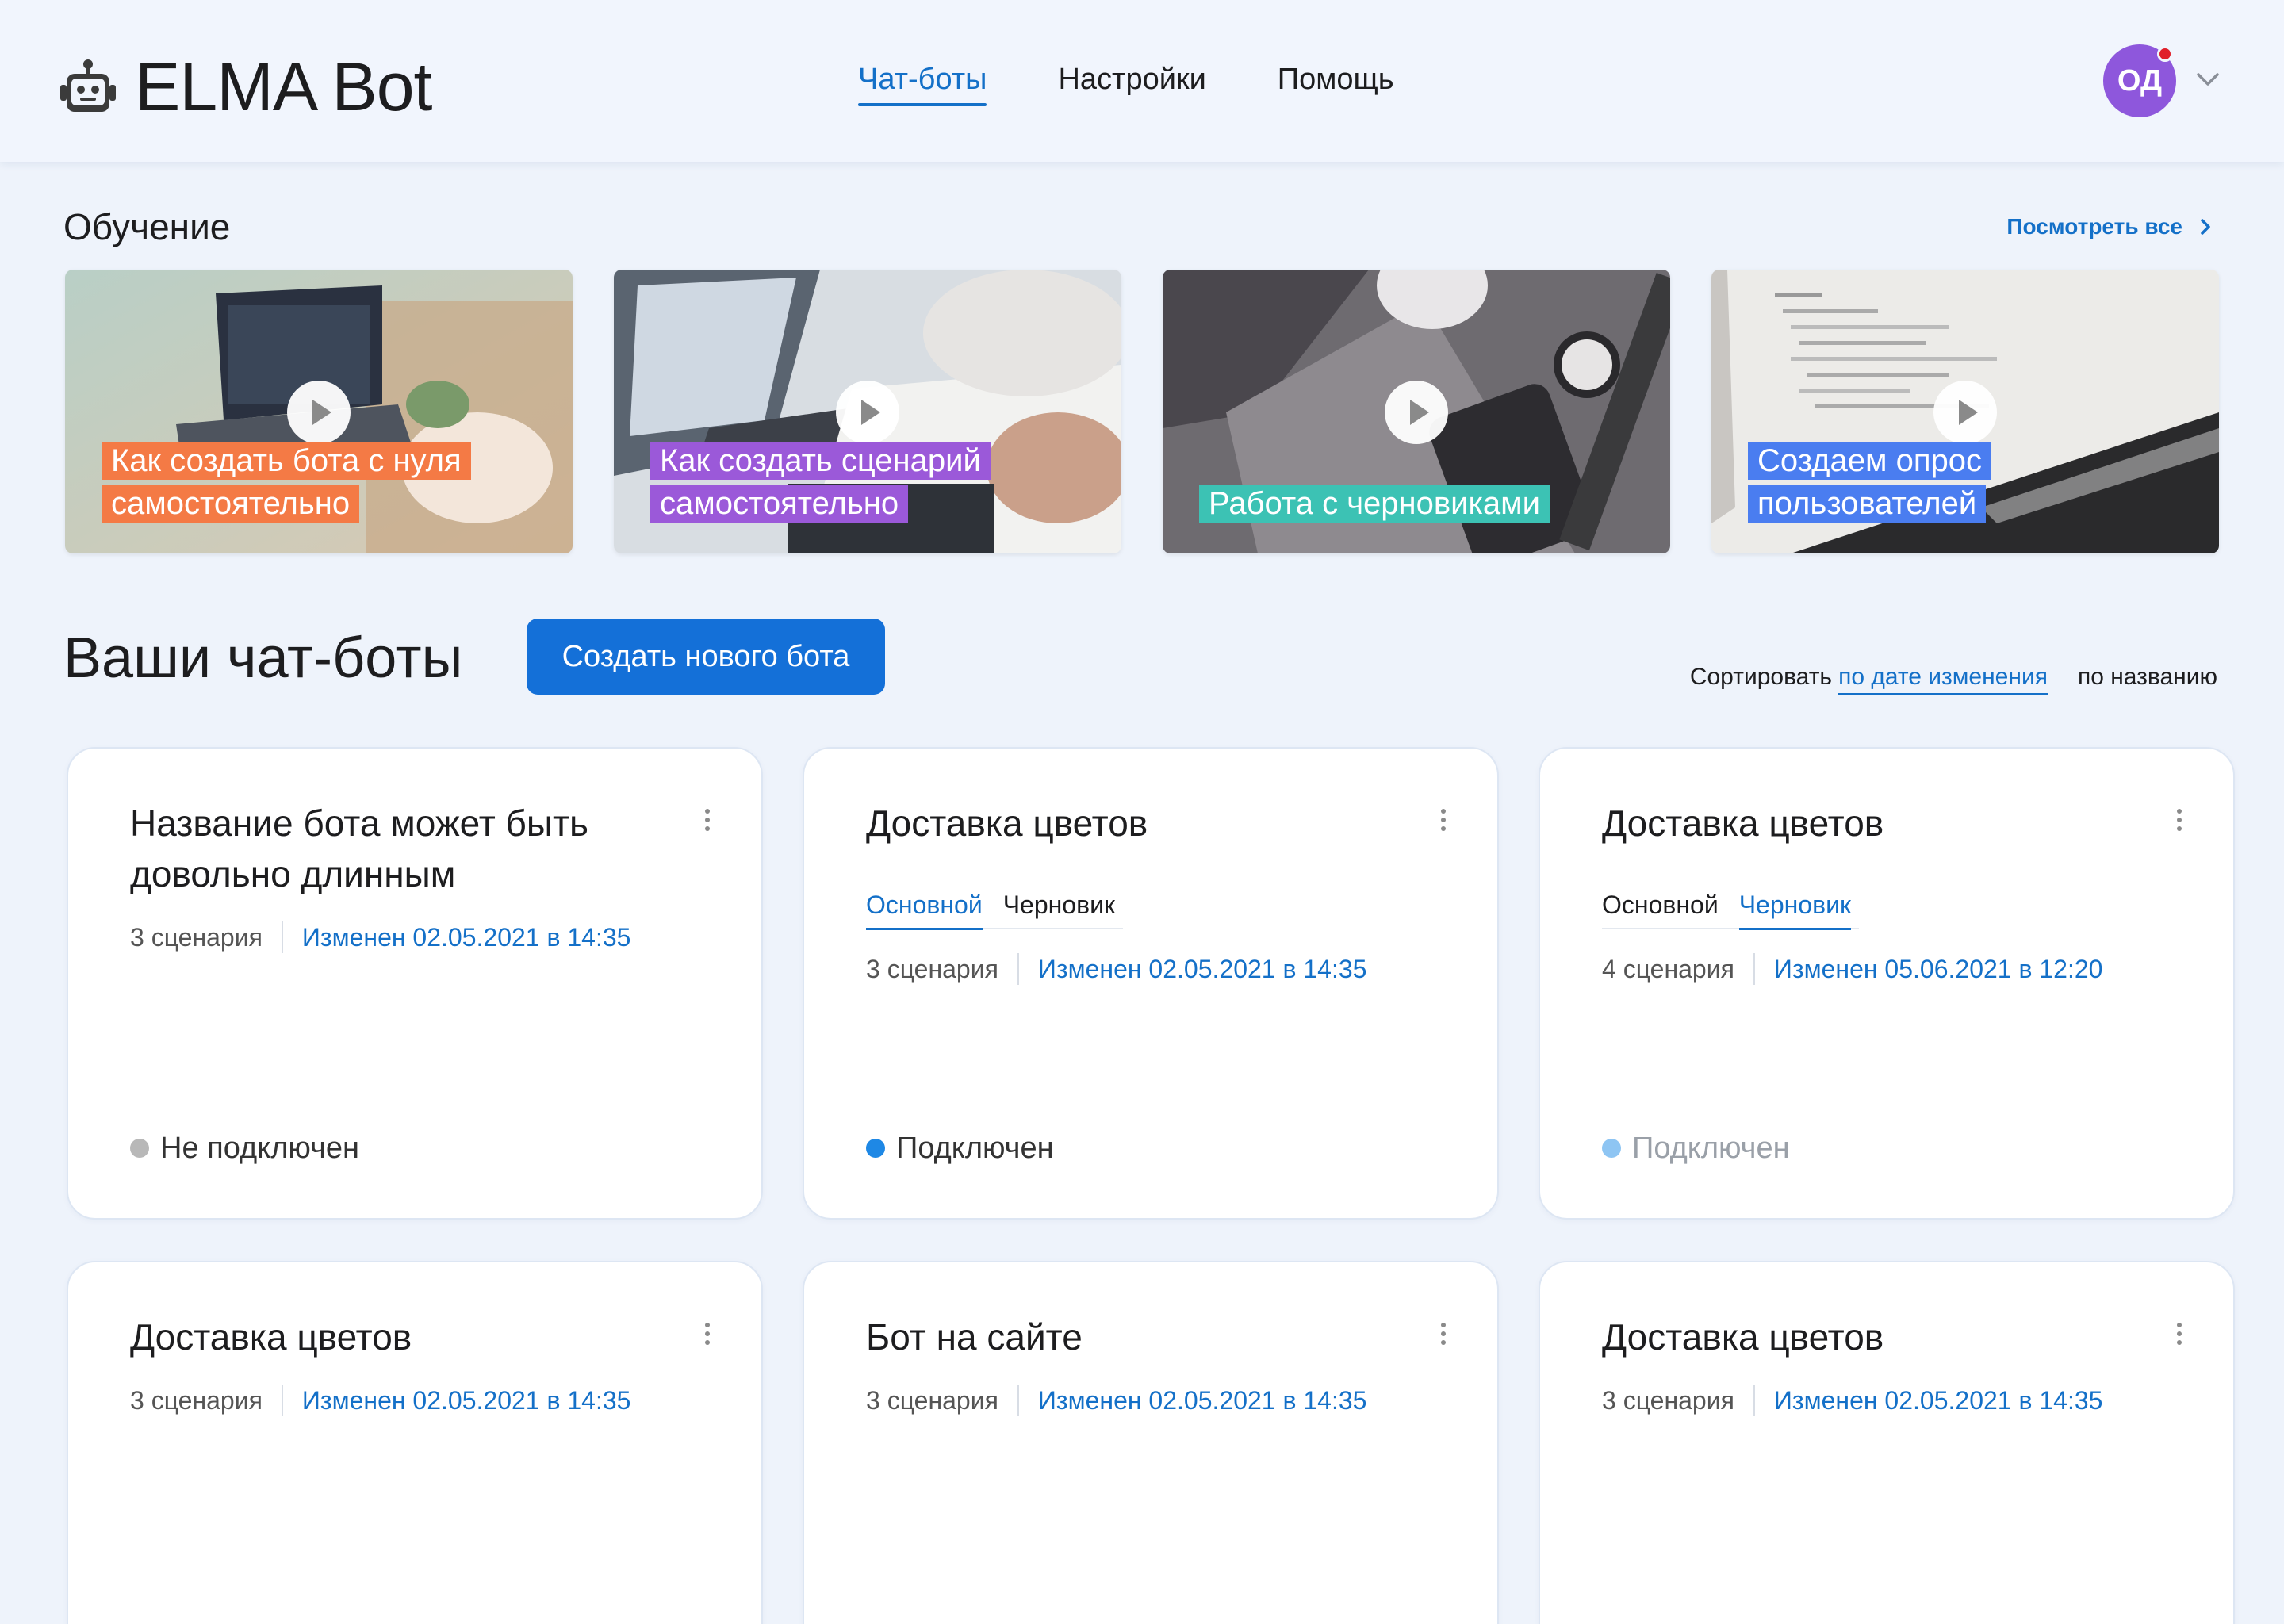 This screenshot has height=1624, width=2284. Describe the element at coordinates (2208, 79) in the screenshot. I see `chevron-down-icon` at that location.